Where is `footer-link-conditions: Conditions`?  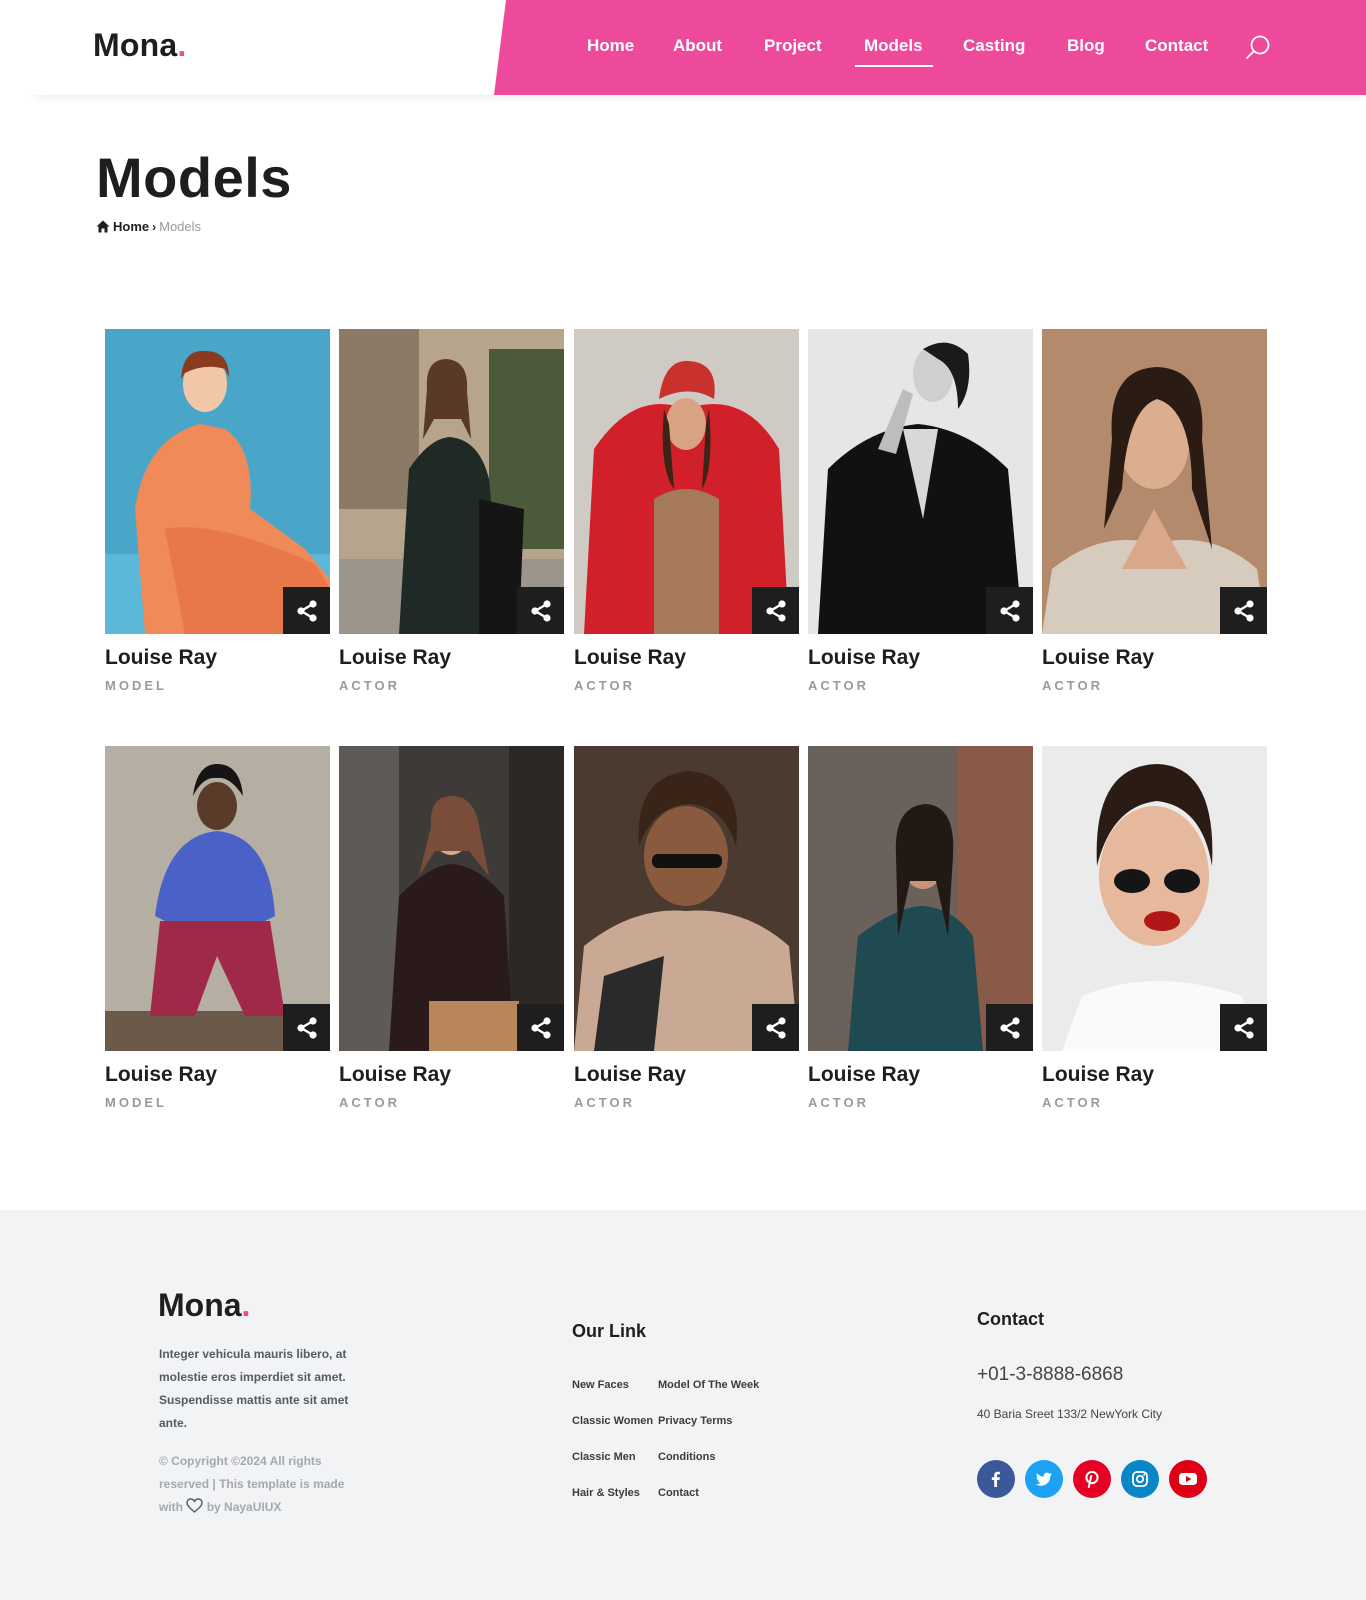 footer-link-conditions: Conditions is located at coordinates (686, 1457).